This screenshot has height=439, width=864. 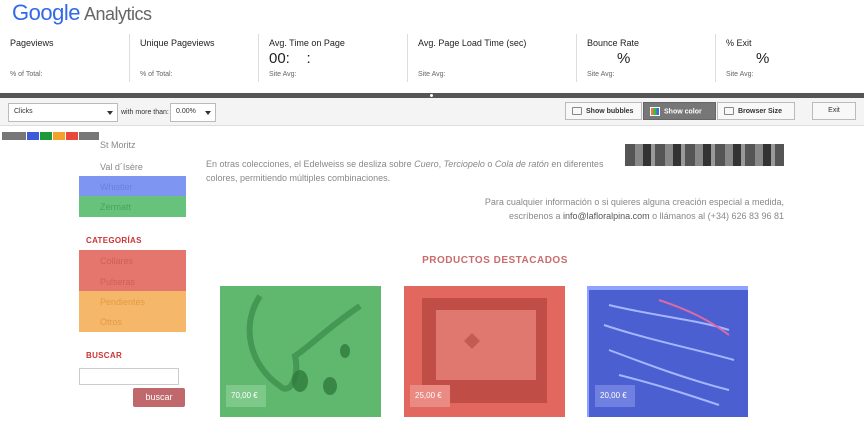 I want to click on metric-label: % Exit, so click(x=739, y=43).